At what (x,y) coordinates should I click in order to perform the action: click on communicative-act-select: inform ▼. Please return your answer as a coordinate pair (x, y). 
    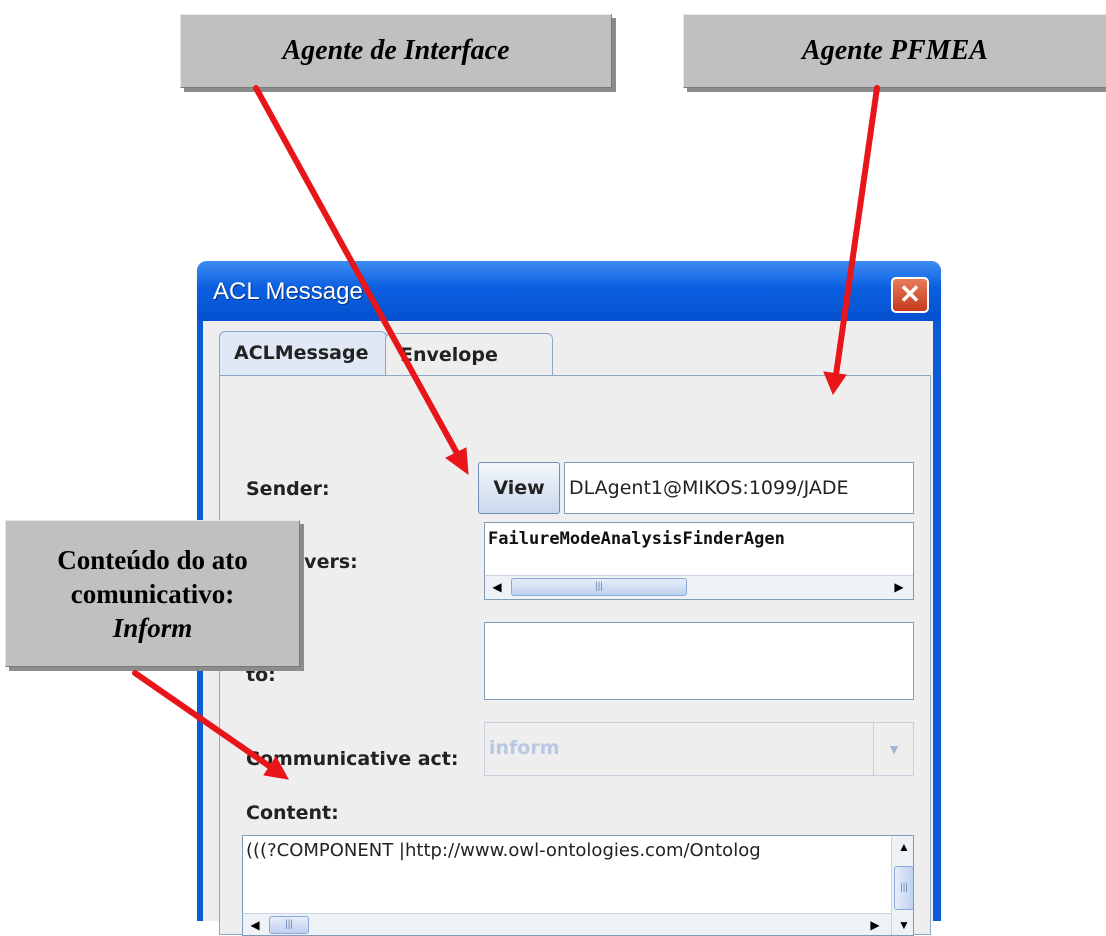
    Looking at the image, I should click on (699, 749).